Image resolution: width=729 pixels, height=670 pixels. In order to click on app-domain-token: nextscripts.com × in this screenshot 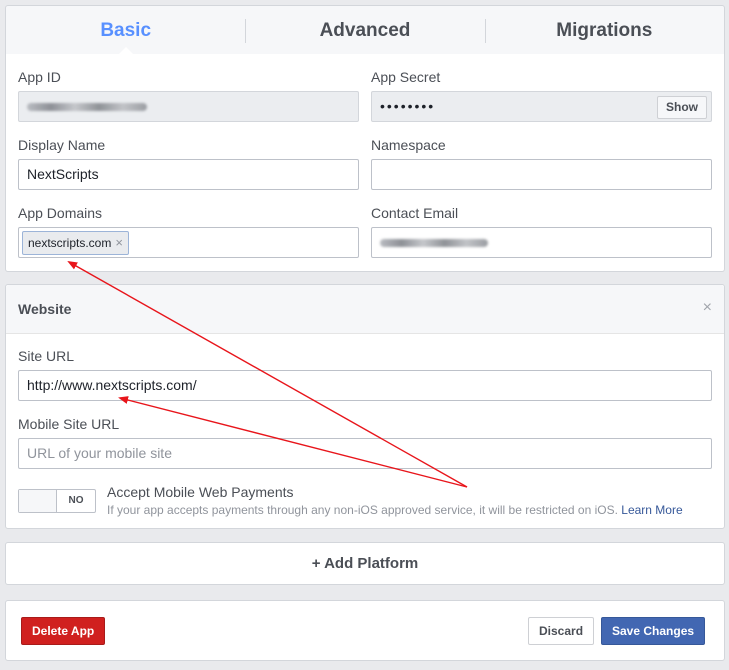, I will do `click(75, 243)`.